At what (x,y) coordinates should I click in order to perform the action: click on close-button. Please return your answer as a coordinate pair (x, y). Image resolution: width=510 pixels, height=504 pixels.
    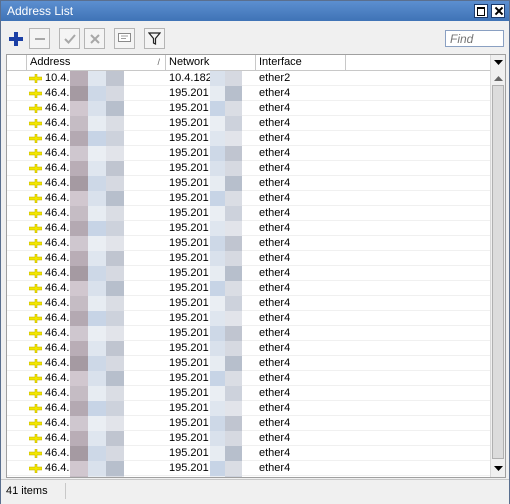
    Looking at the image, I should click on (498, 11).